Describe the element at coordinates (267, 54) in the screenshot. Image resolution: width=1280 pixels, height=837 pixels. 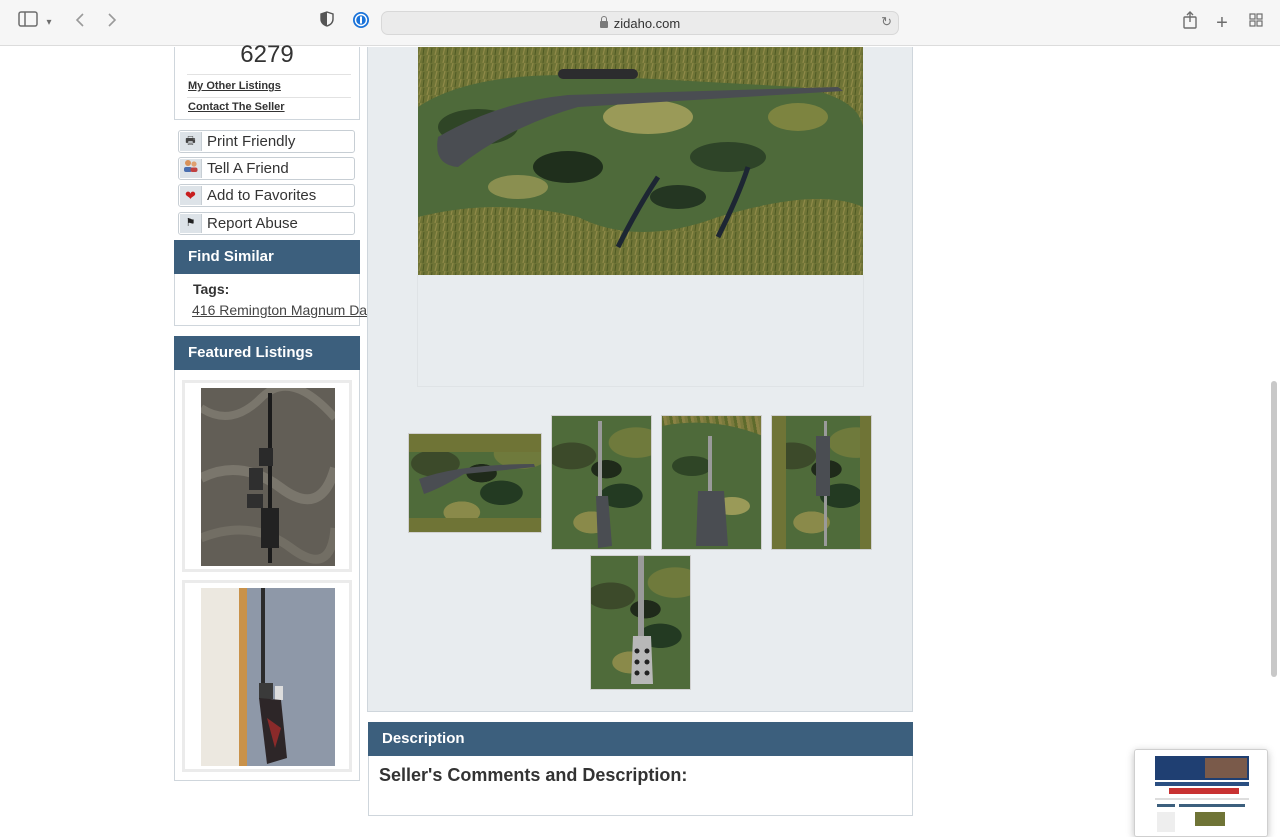
I see `seller-count: 6279` at that location.